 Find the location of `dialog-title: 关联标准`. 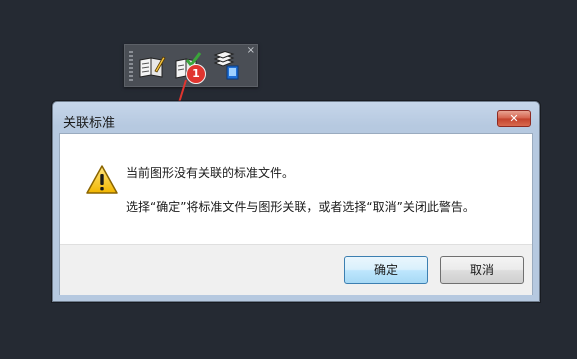

dialog-title: 关联标准 is located at coordinates (89, 123).